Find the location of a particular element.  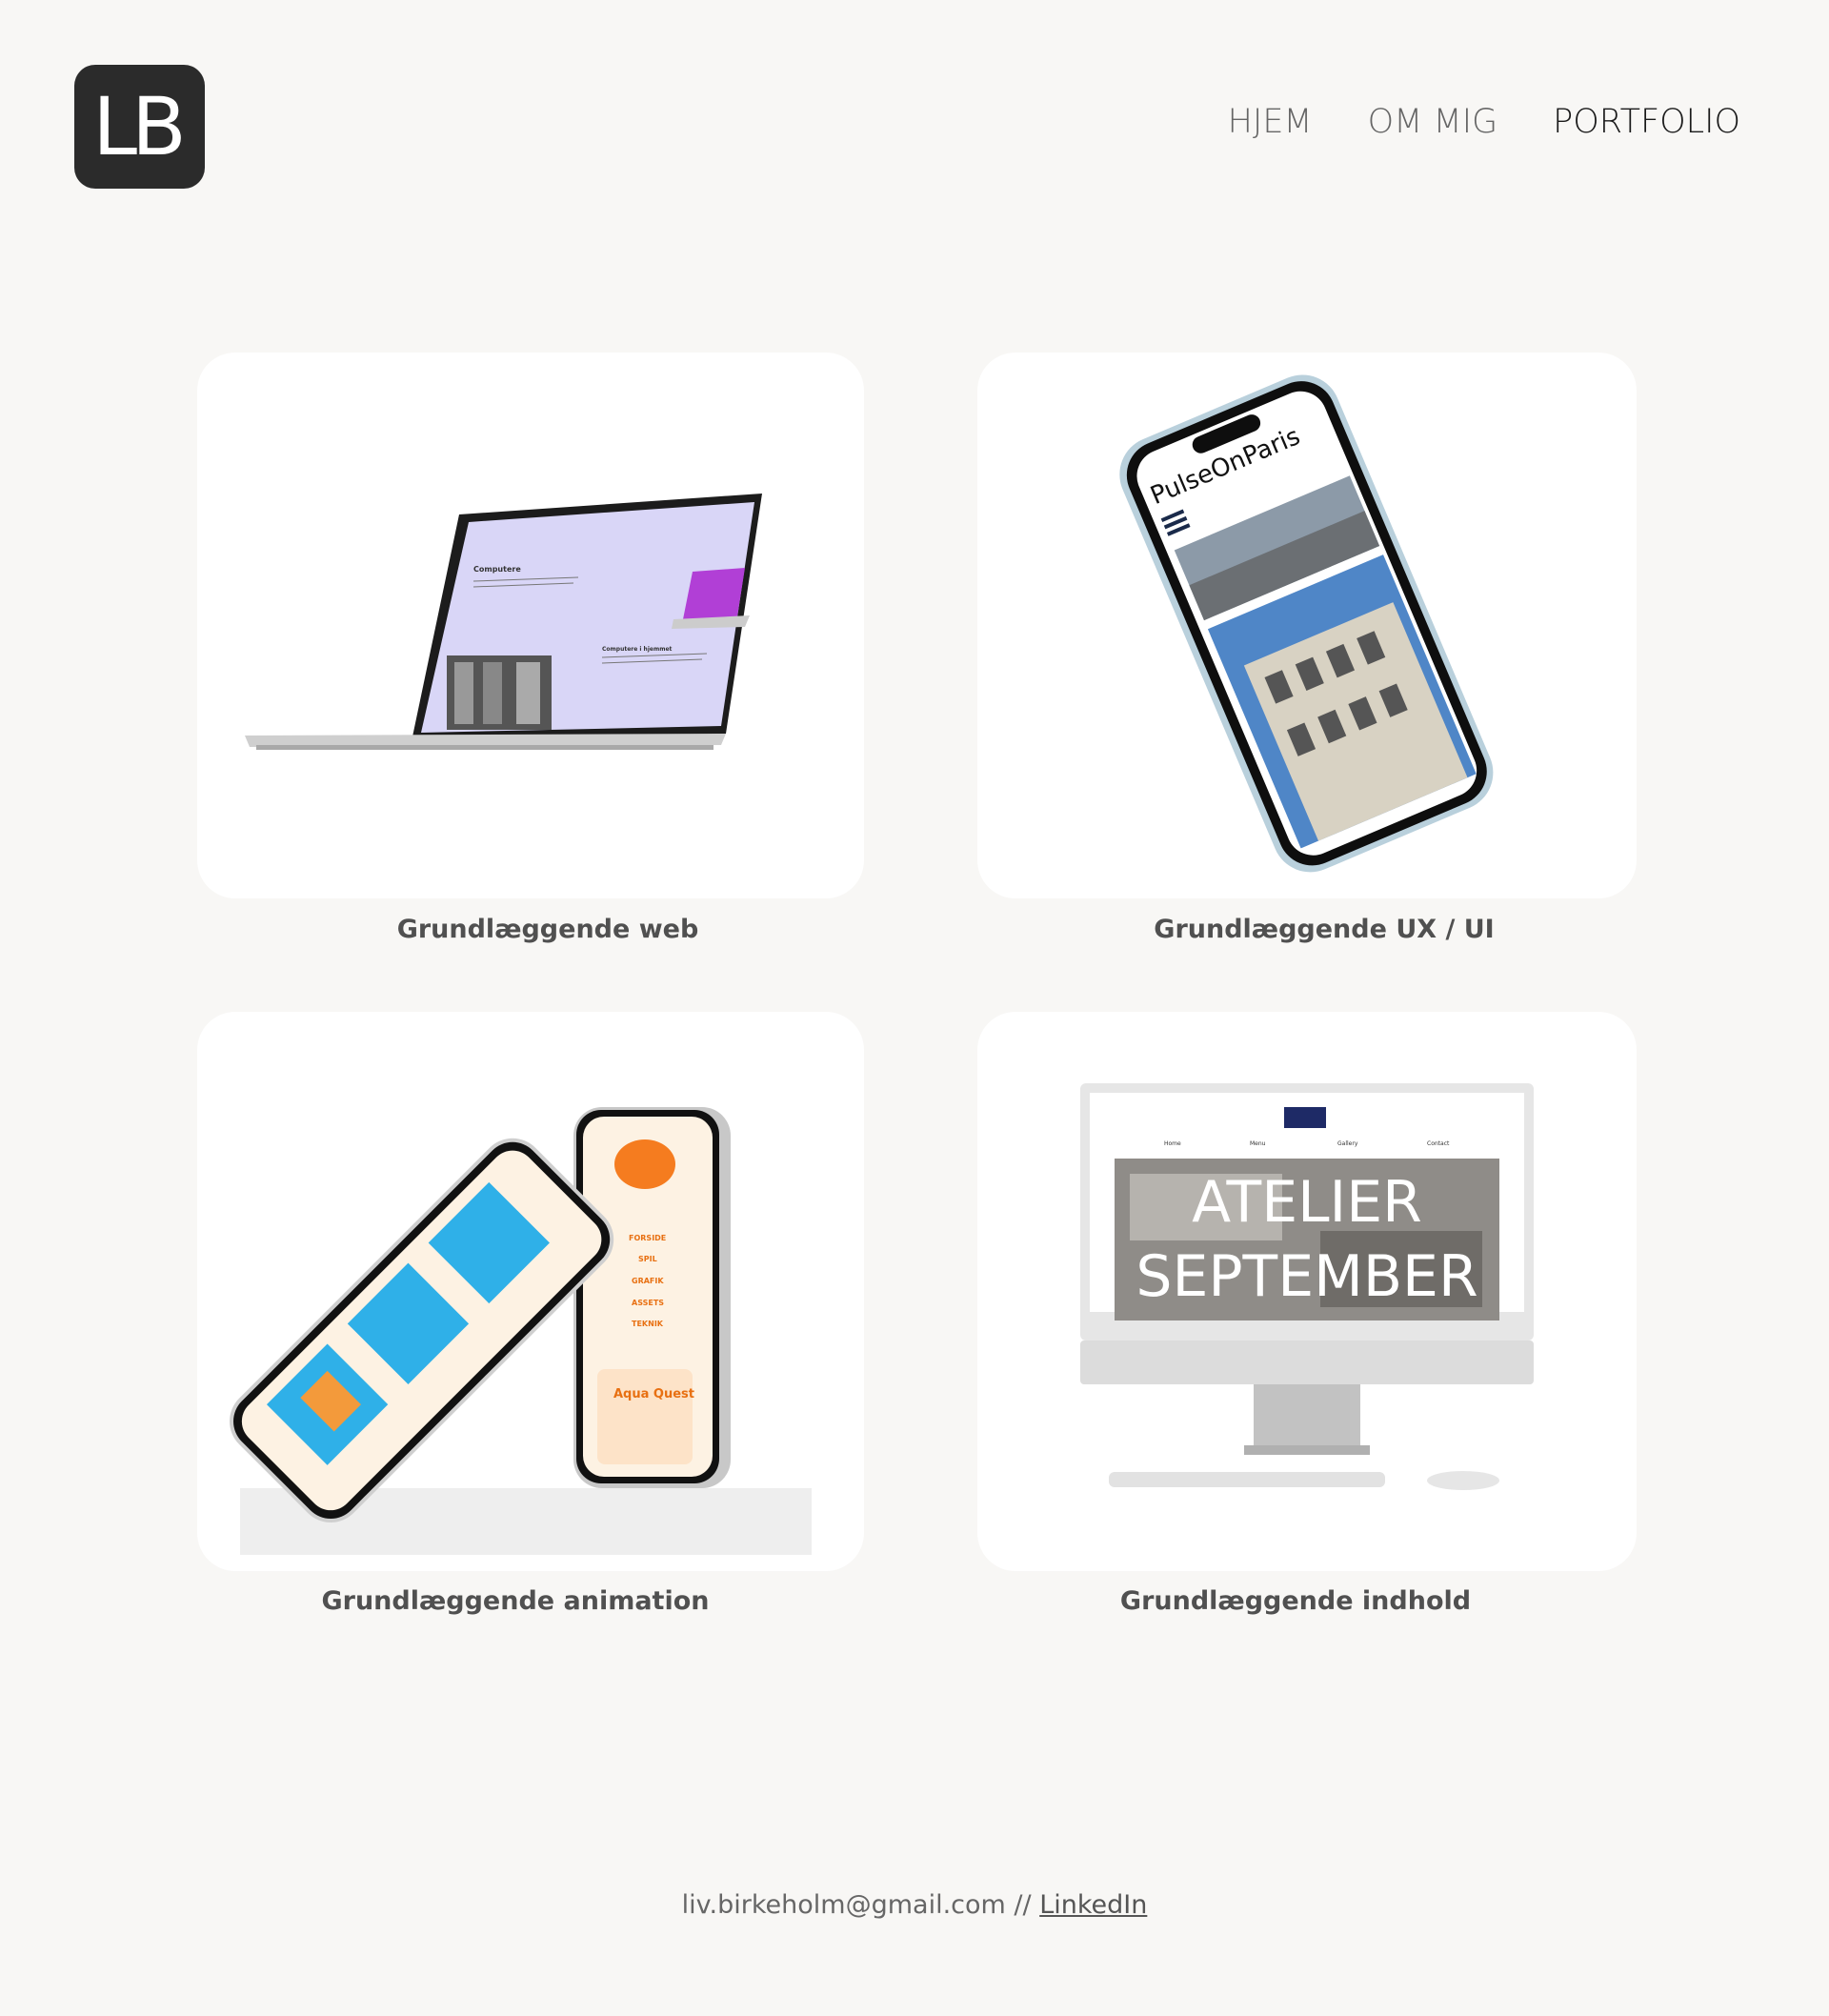

nav-portfolio: PORTFOLIO is located at coordinates (1646, 122).